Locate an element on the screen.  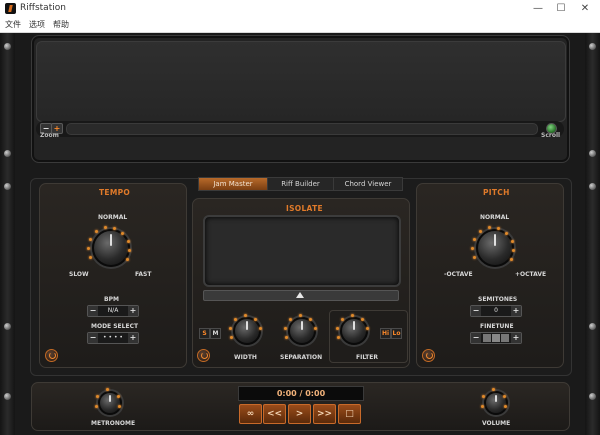
mode-next-button: + is located at coordinates (133, 338).